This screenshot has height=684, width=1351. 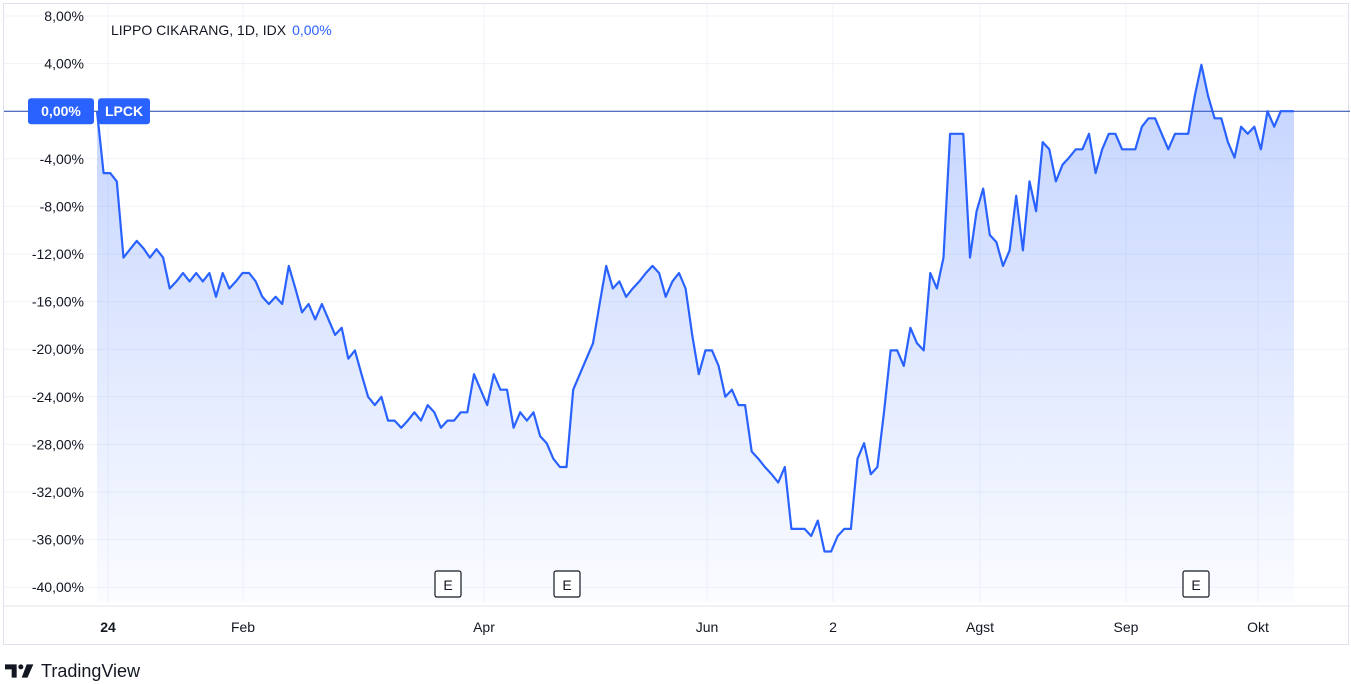 I want to click on y-tick-label: -12,00%, so click(x=58, y=254).